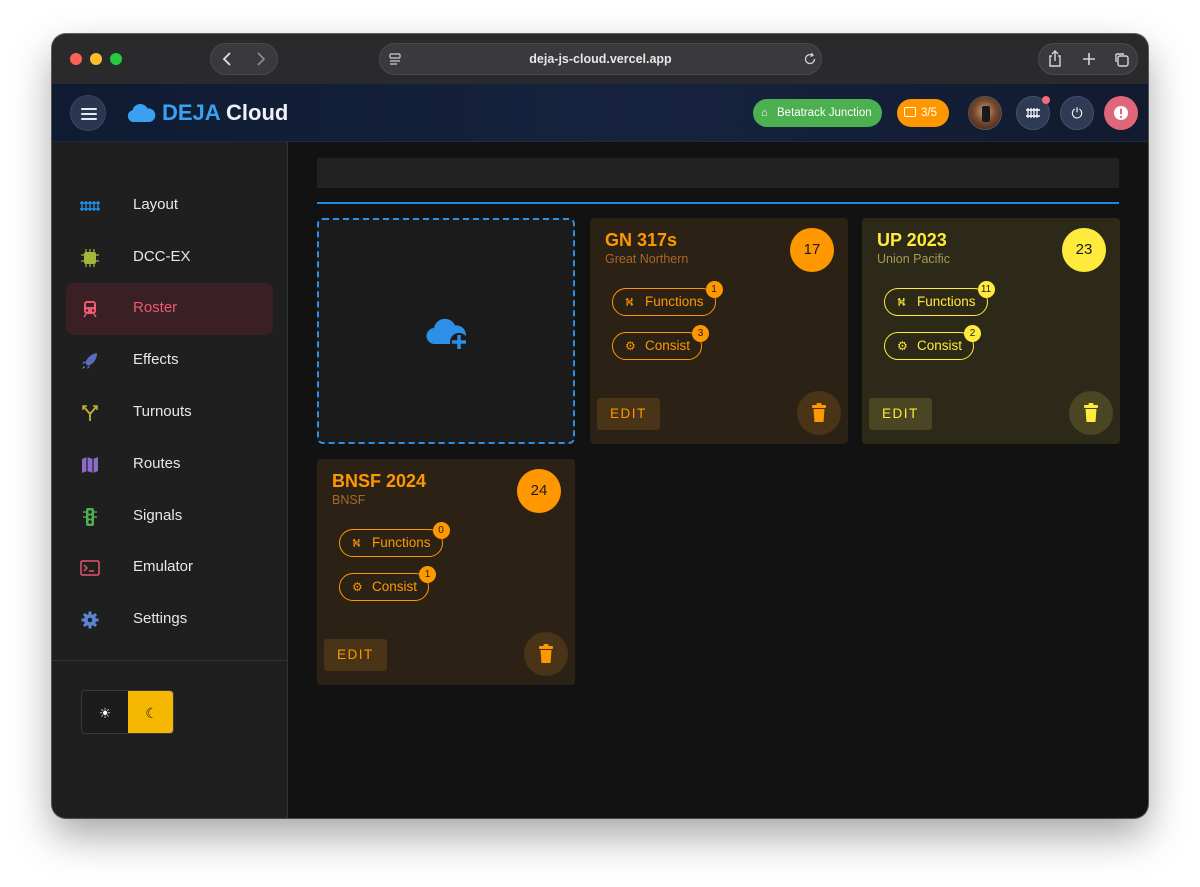 The height and width of the screenshot is (887, 1200). Describe the element at coordinates (116, 59) in the screenshot. I see `zoom-window-button` at that location.